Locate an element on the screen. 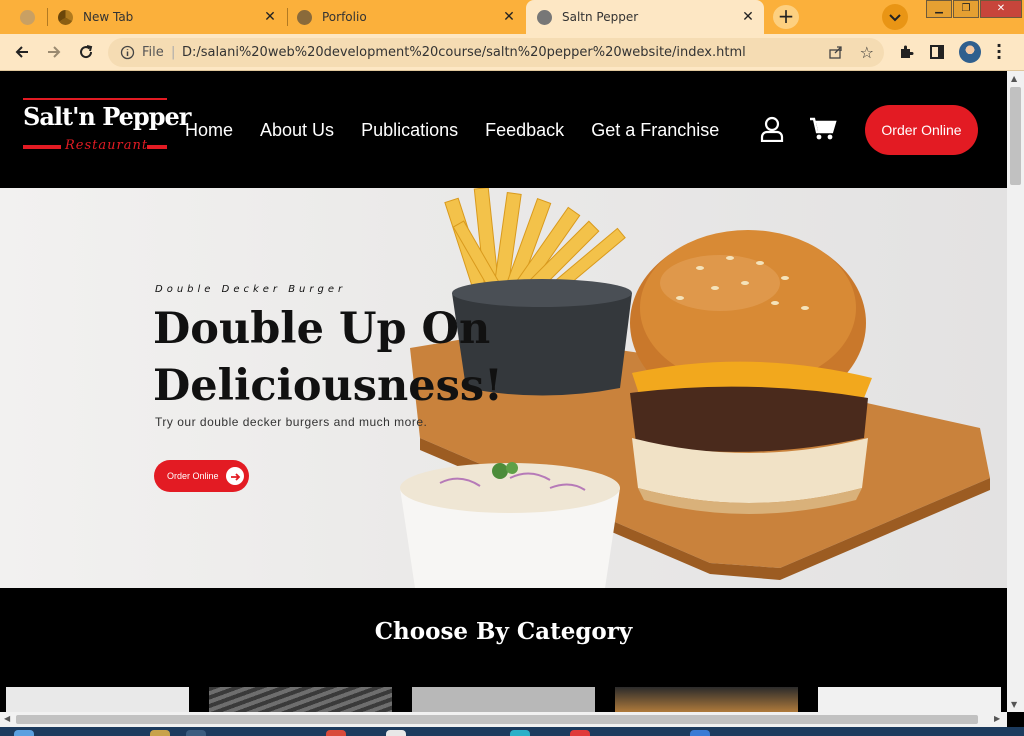  arrow-left-icon is located at coordinates (21, 52).